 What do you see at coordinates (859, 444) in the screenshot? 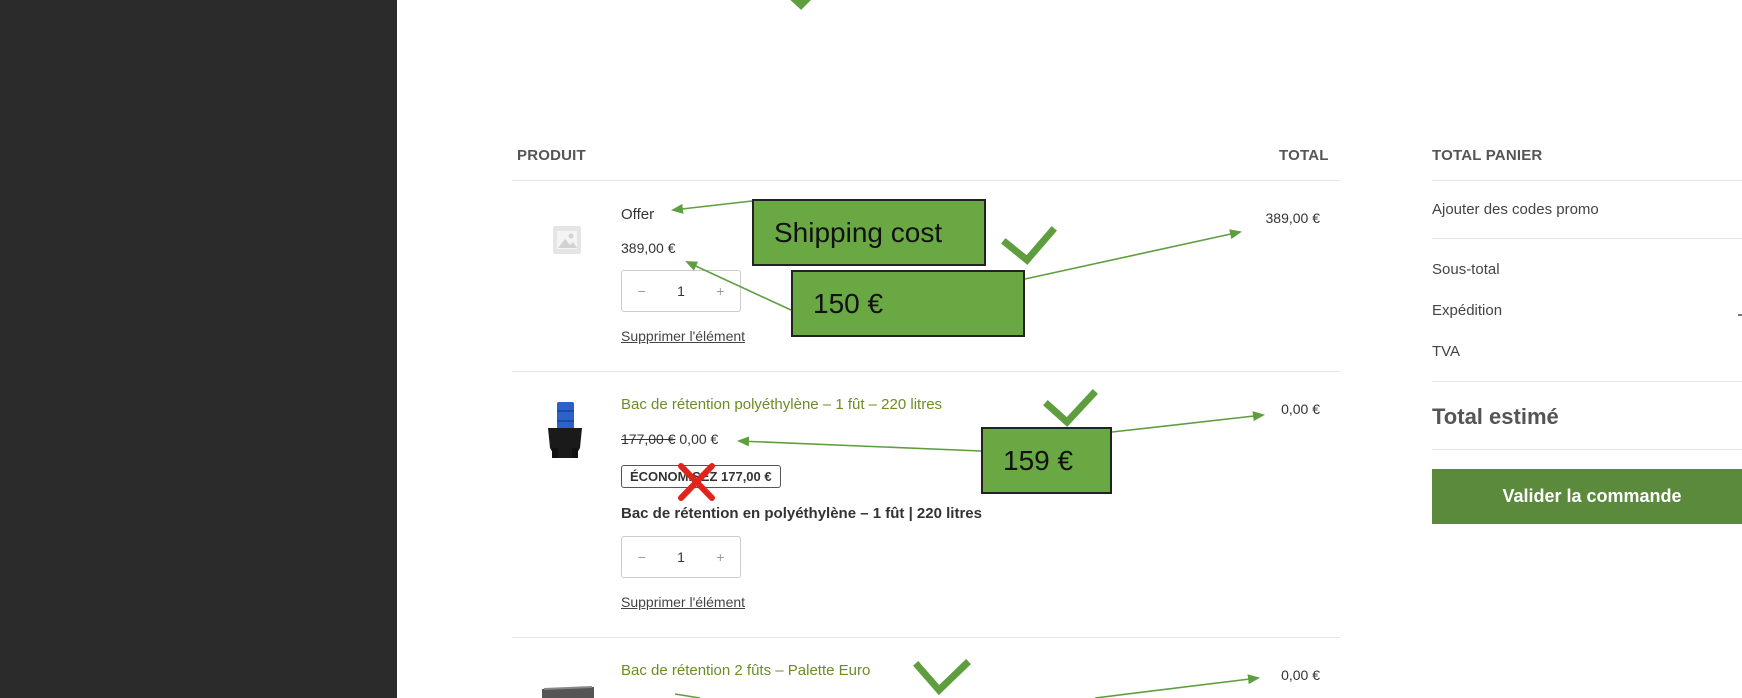
I see `arrow-to-sale-price` at bounding box center [859, 444].